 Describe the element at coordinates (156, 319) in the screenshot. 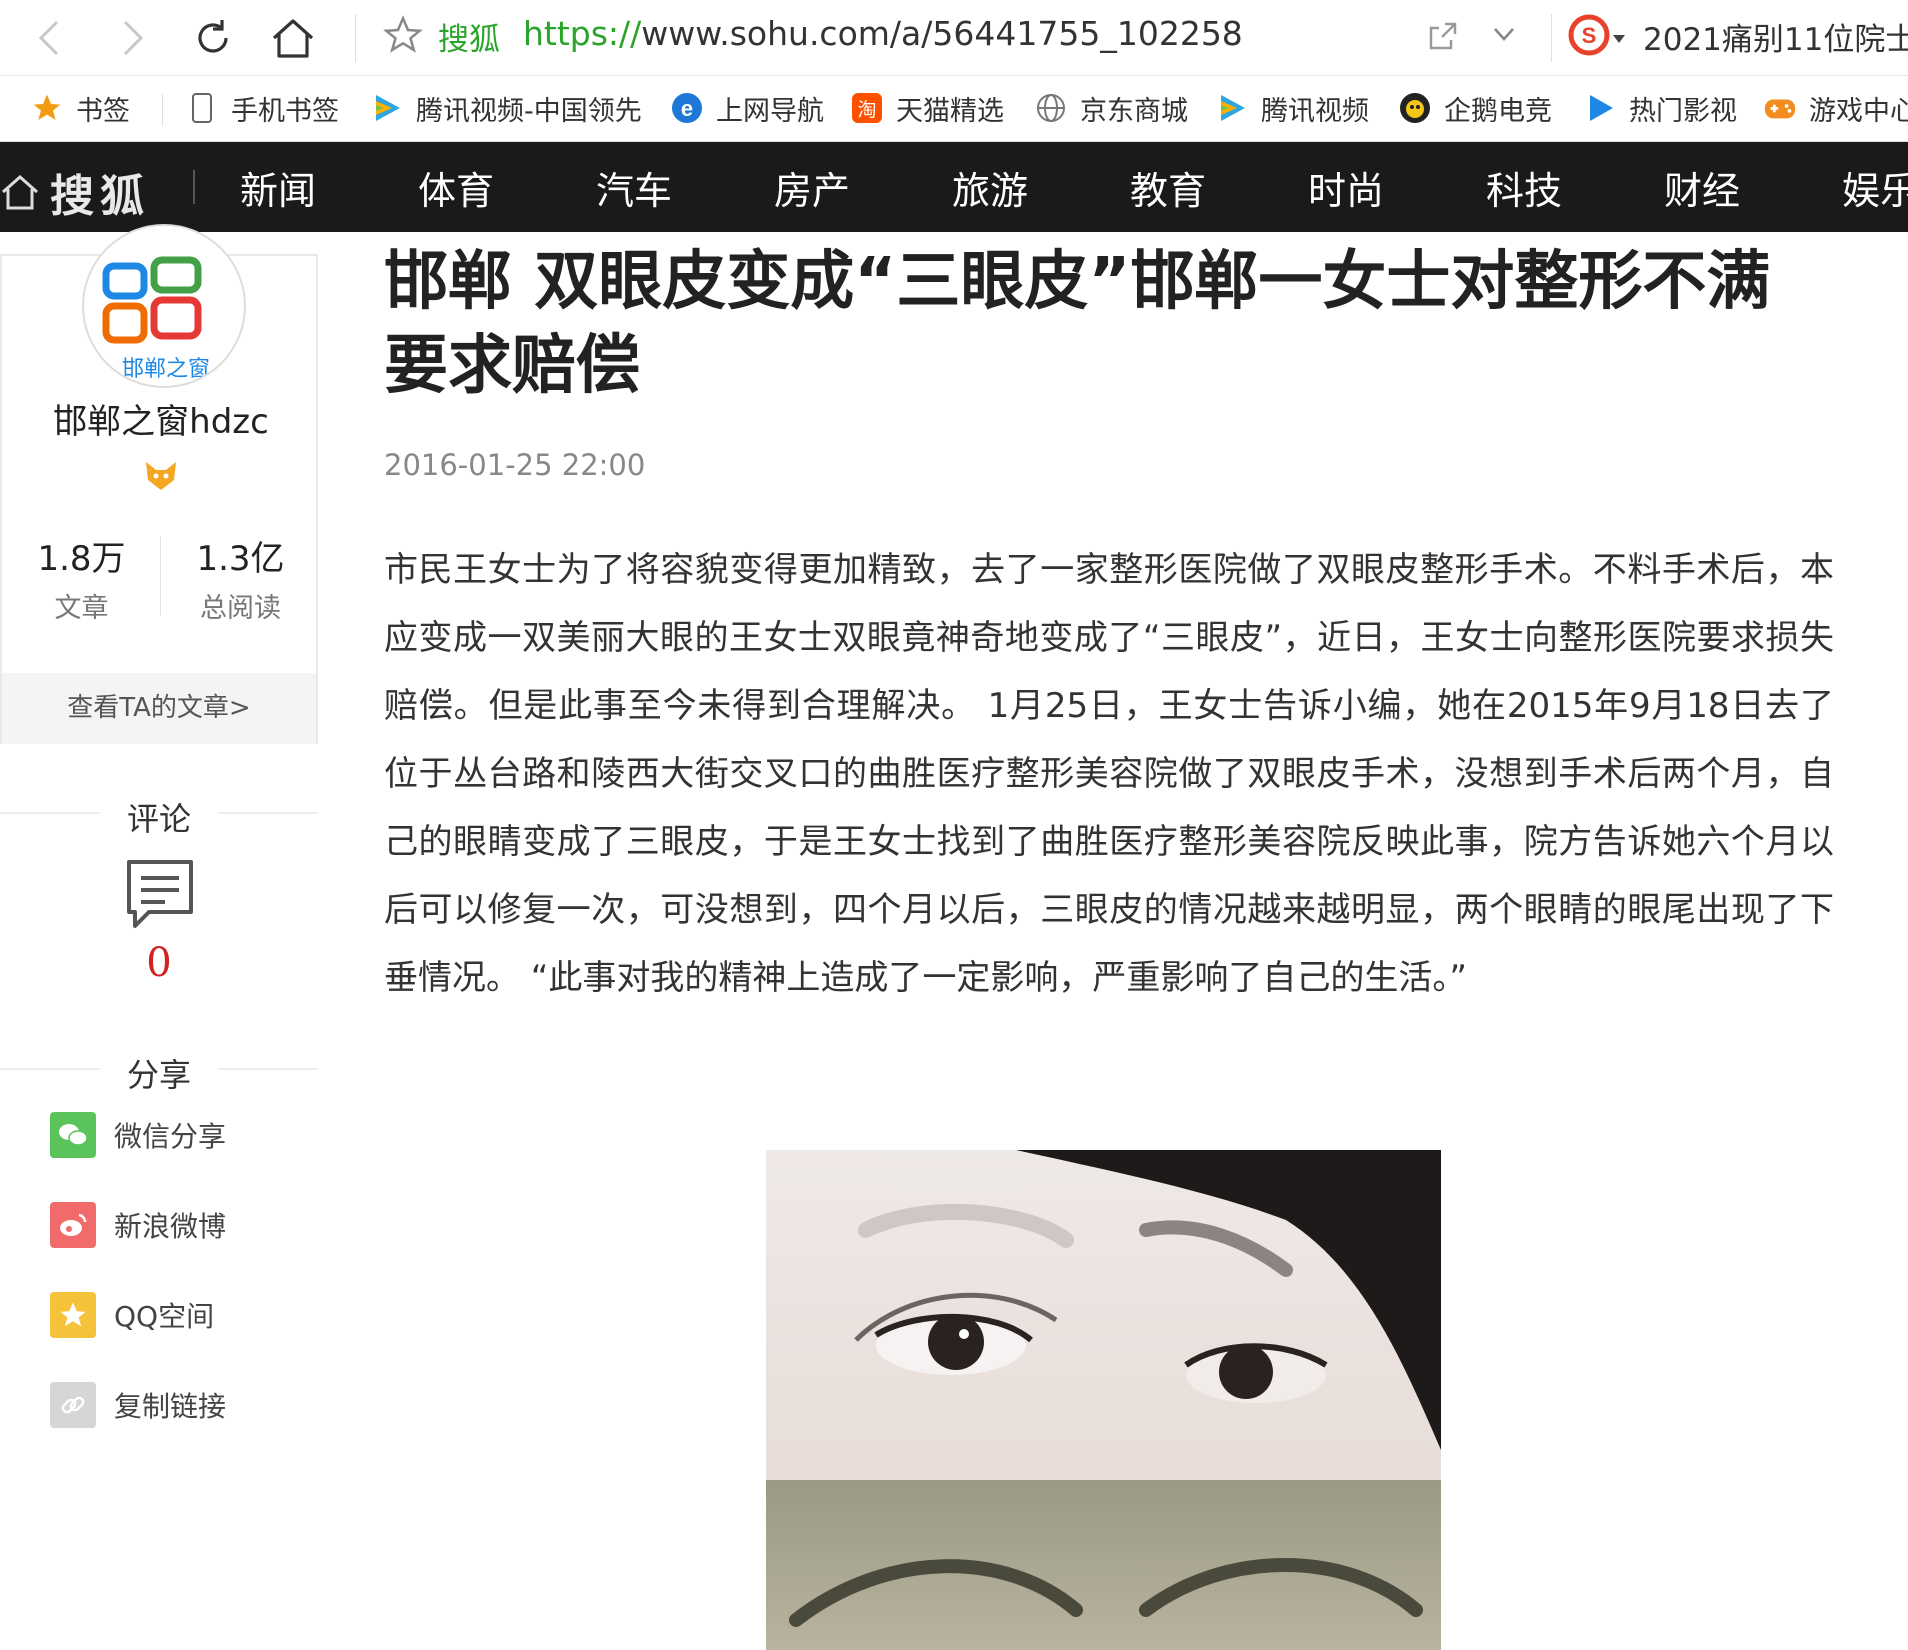

I see `avatar-window-logo: 邯郸之窗` at that location.